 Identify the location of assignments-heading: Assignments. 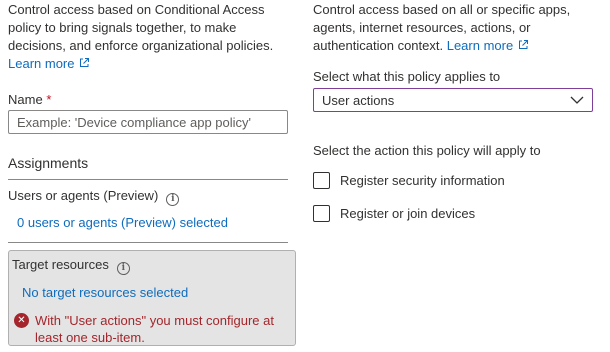
(48, 163).